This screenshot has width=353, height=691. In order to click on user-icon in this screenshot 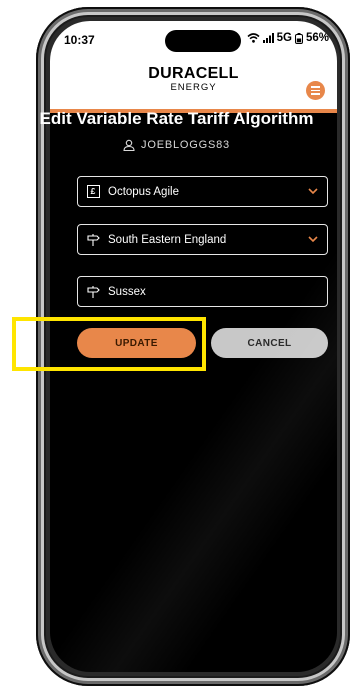, I will do `click(129, 145)`.